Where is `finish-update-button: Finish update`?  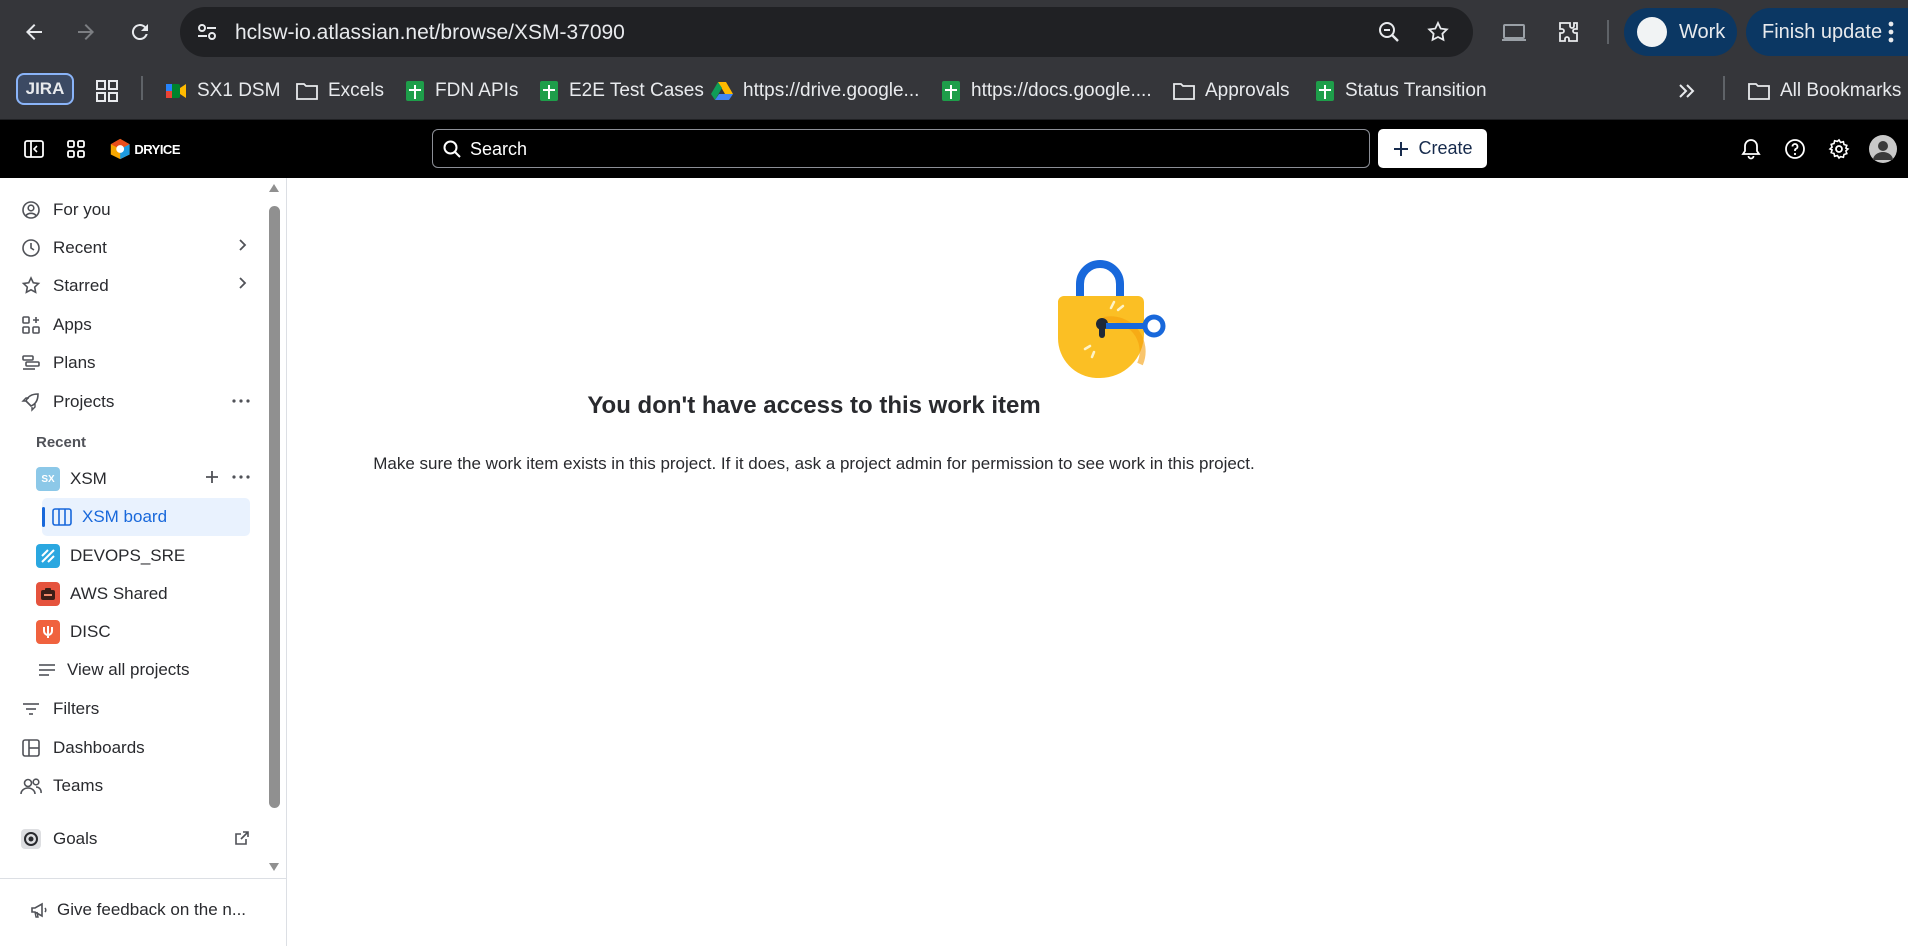
finish-update-button: Finish update is located at coordinates (1827, 32).